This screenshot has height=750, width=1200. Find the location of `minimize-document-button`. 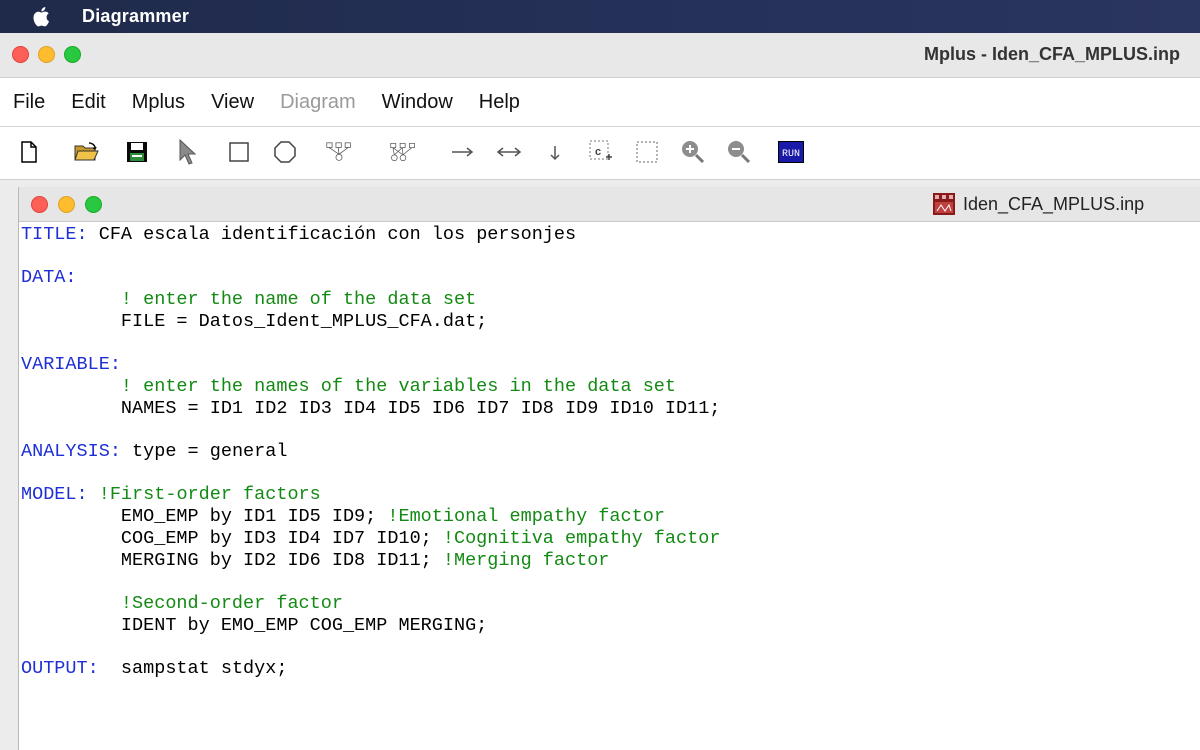

minimize-document-button is located at coordinates (66, 204).